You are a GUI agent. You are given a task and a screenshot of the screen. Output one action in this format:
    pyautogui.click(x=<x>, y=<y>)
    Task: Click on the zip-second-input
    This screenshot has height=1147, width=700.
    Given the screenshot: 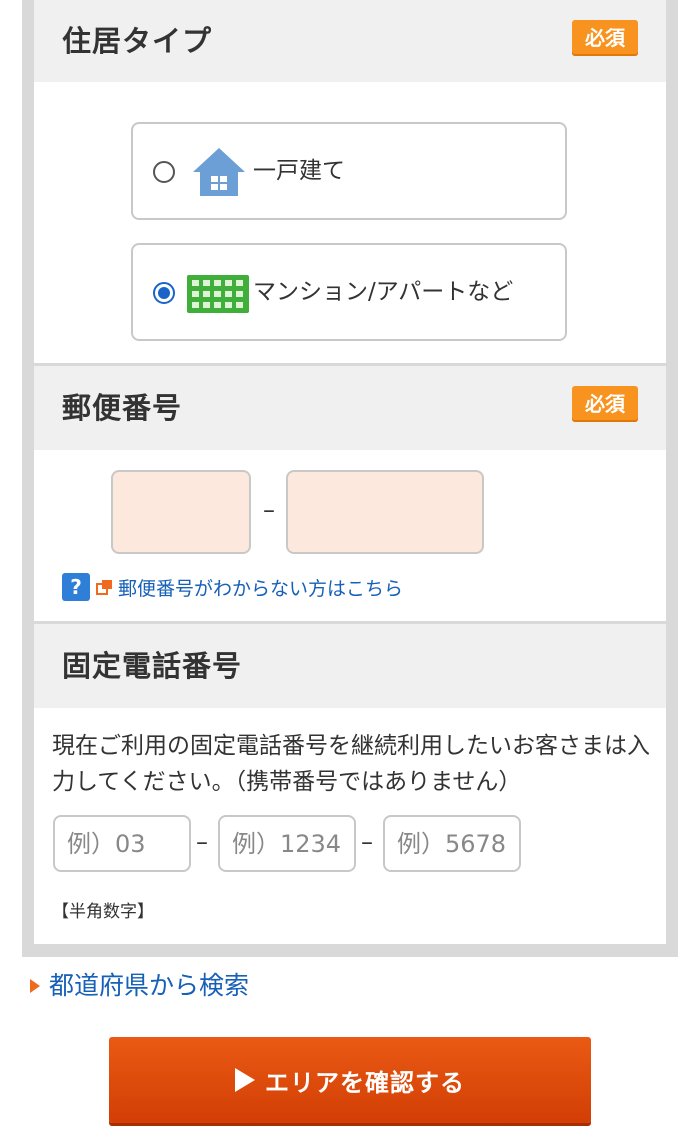 What is the action you would take?
    pyautogui.click(x=385, y=512)
    